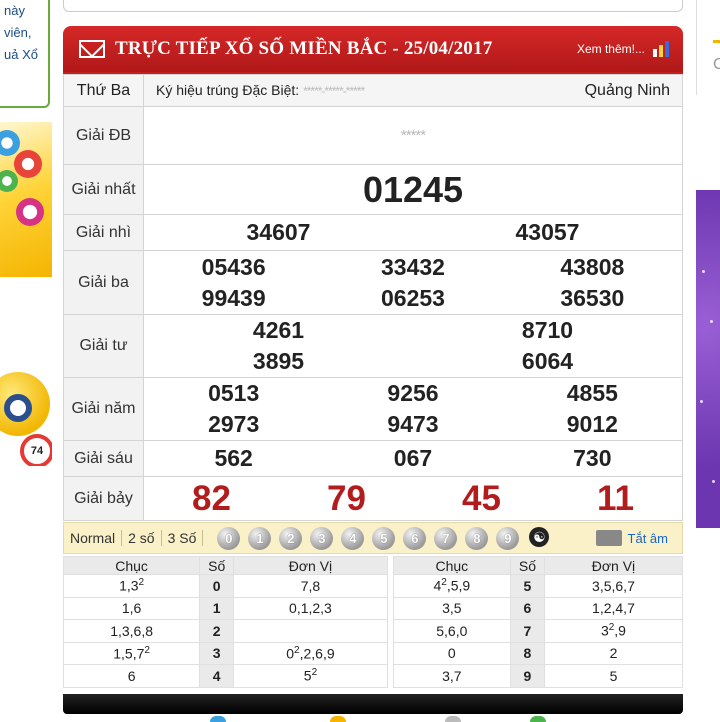  I want to click on loto-digit: 4, so click(217, 676).